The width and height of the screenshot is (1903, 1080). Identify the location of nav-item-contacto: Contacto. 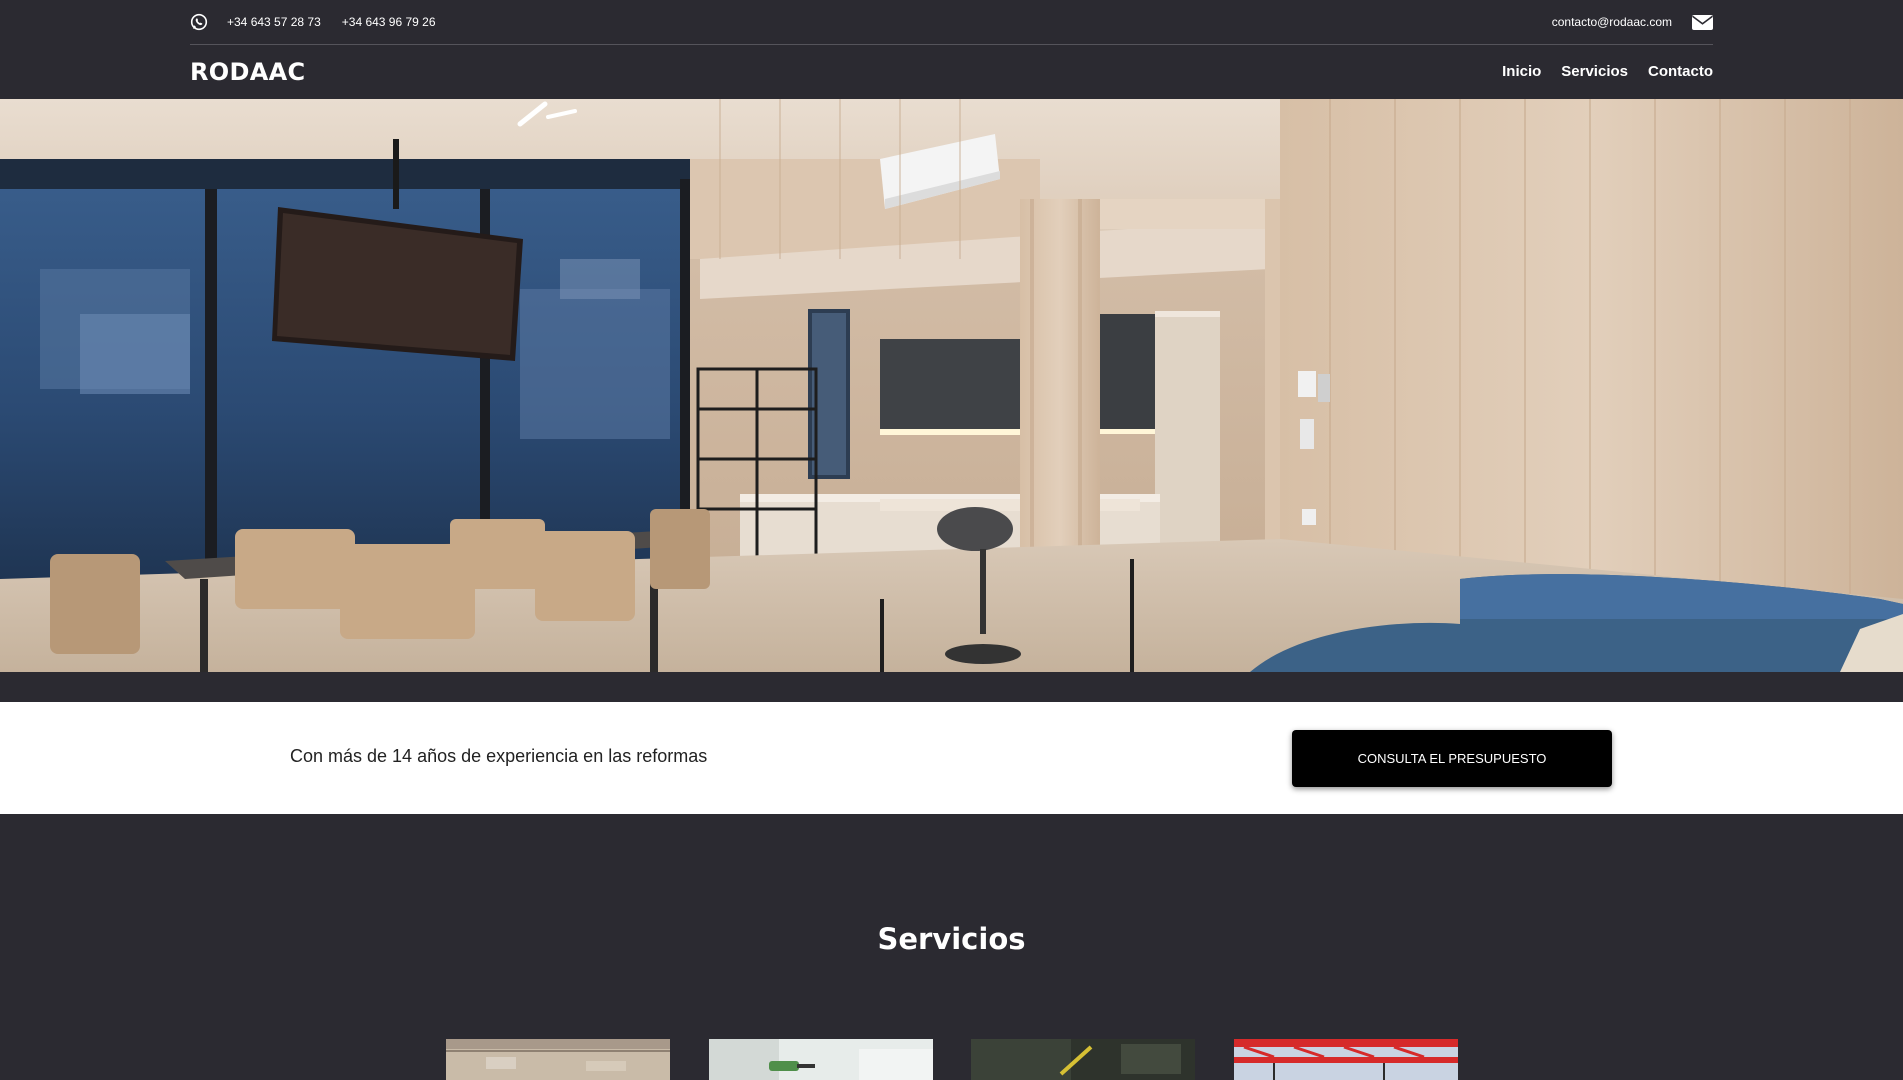
(1680, 71).